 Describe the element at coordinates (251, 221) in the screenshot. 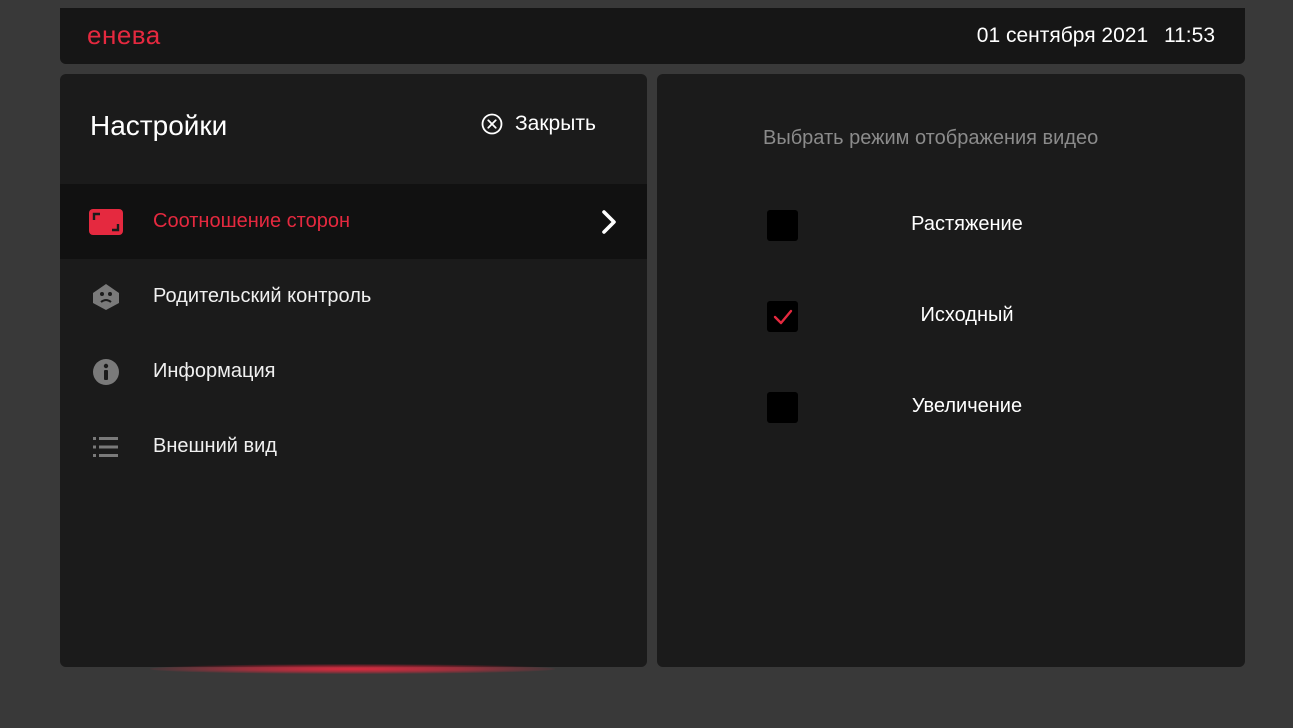

I see `menu-item-label: Соотношение сторон` at that location.